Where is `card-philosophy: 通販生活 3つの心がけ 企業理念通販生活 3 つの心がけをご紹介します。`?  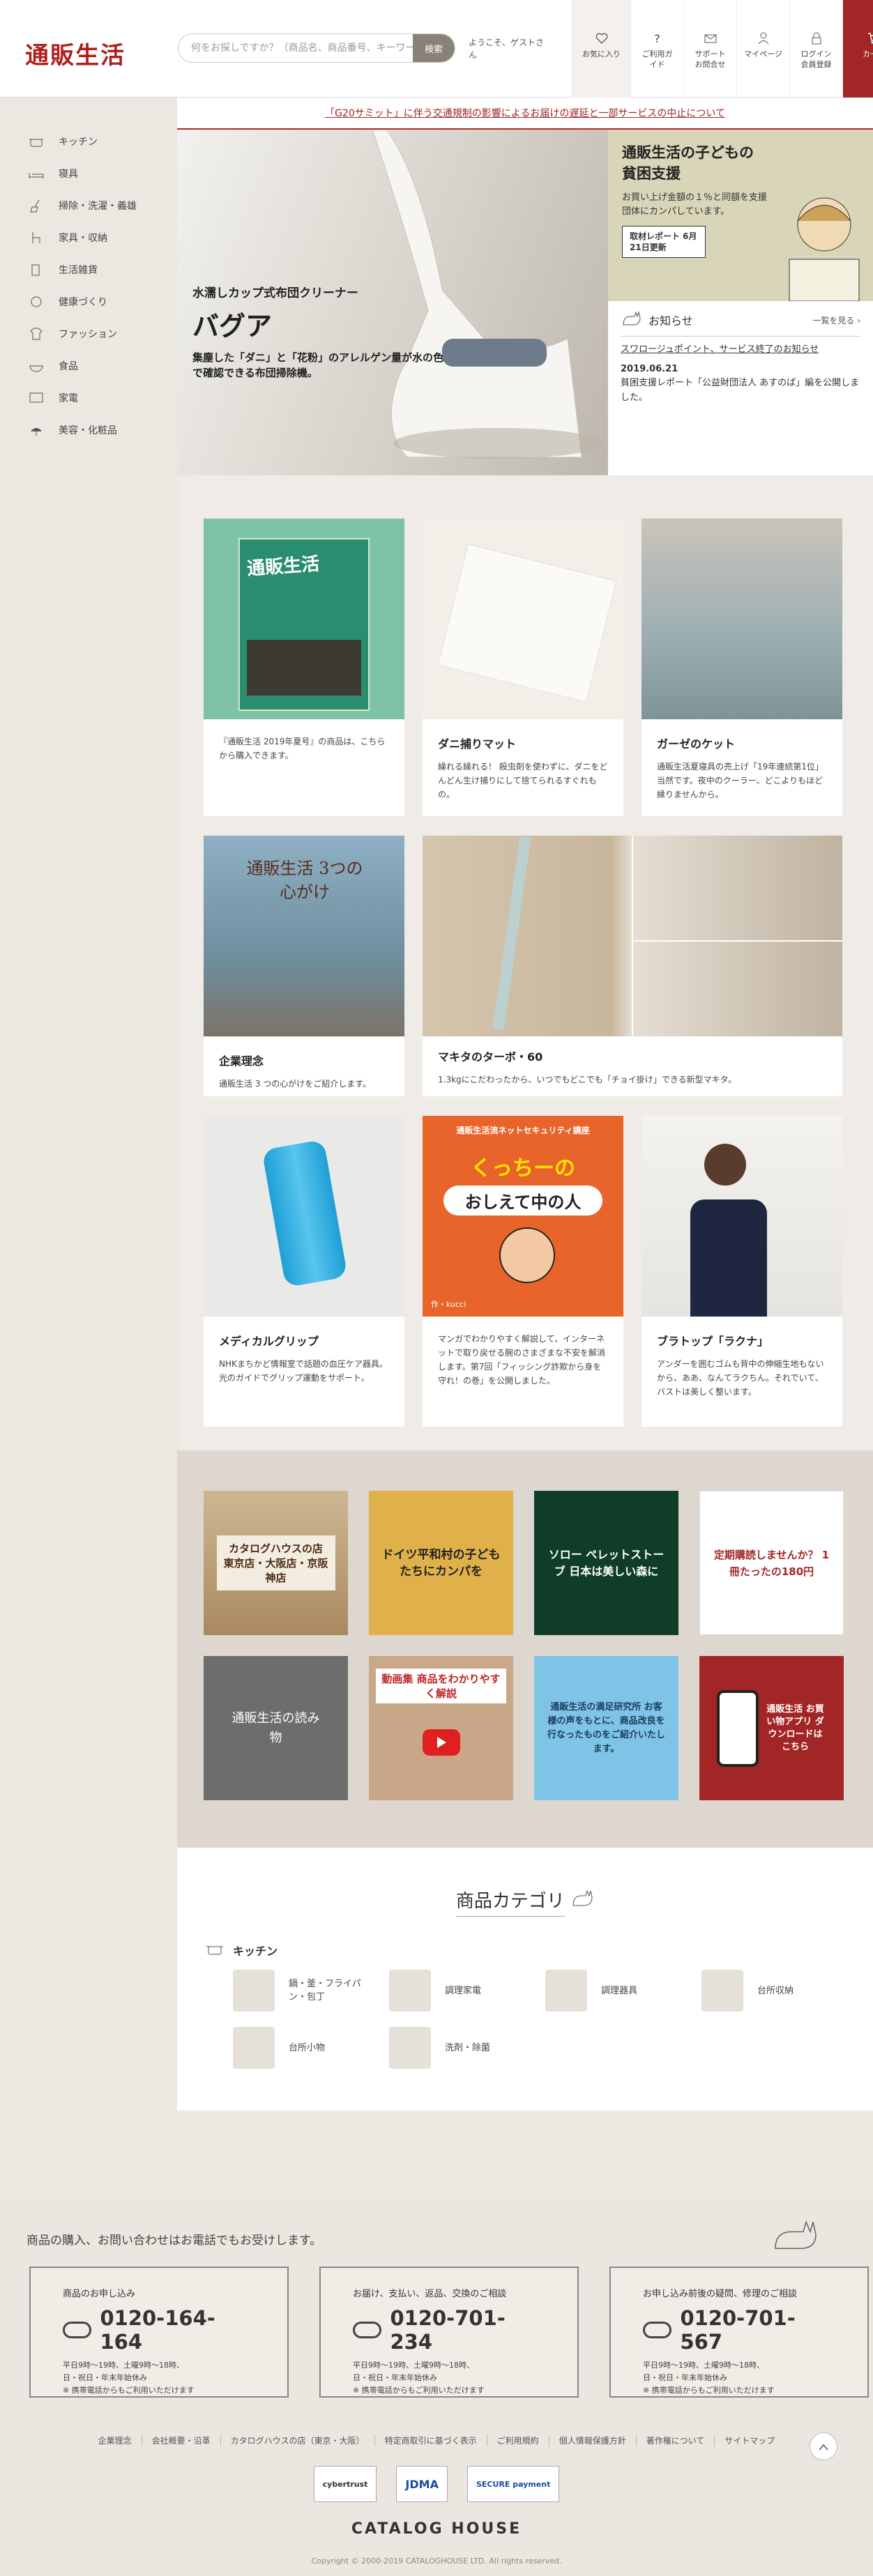
card-philosophy: 通販生活 3つの心がけ 企業理念通販生活 3 つの心がけをご紹介します。 is located at coordinates (304, 966).